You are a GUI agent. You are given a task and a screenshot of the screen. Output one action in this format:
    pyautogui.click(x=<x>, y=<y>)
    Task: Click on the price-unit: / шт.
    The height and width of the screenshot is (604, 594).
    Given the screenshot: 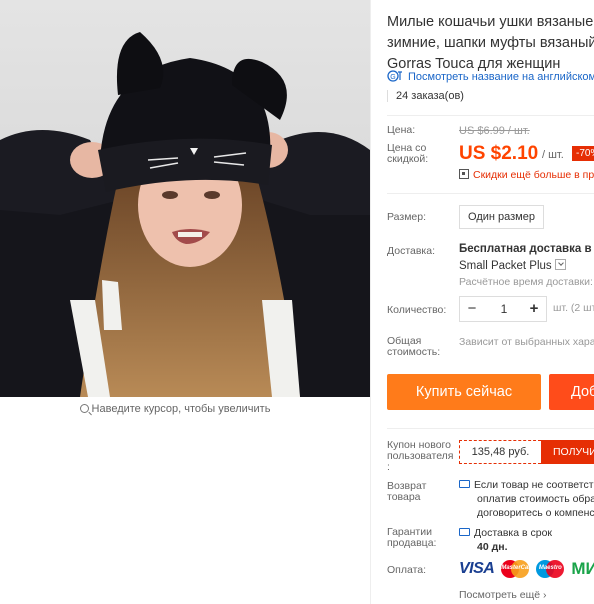 What is the action you would take?
    pyautogui.click(x=553, y=155)
    